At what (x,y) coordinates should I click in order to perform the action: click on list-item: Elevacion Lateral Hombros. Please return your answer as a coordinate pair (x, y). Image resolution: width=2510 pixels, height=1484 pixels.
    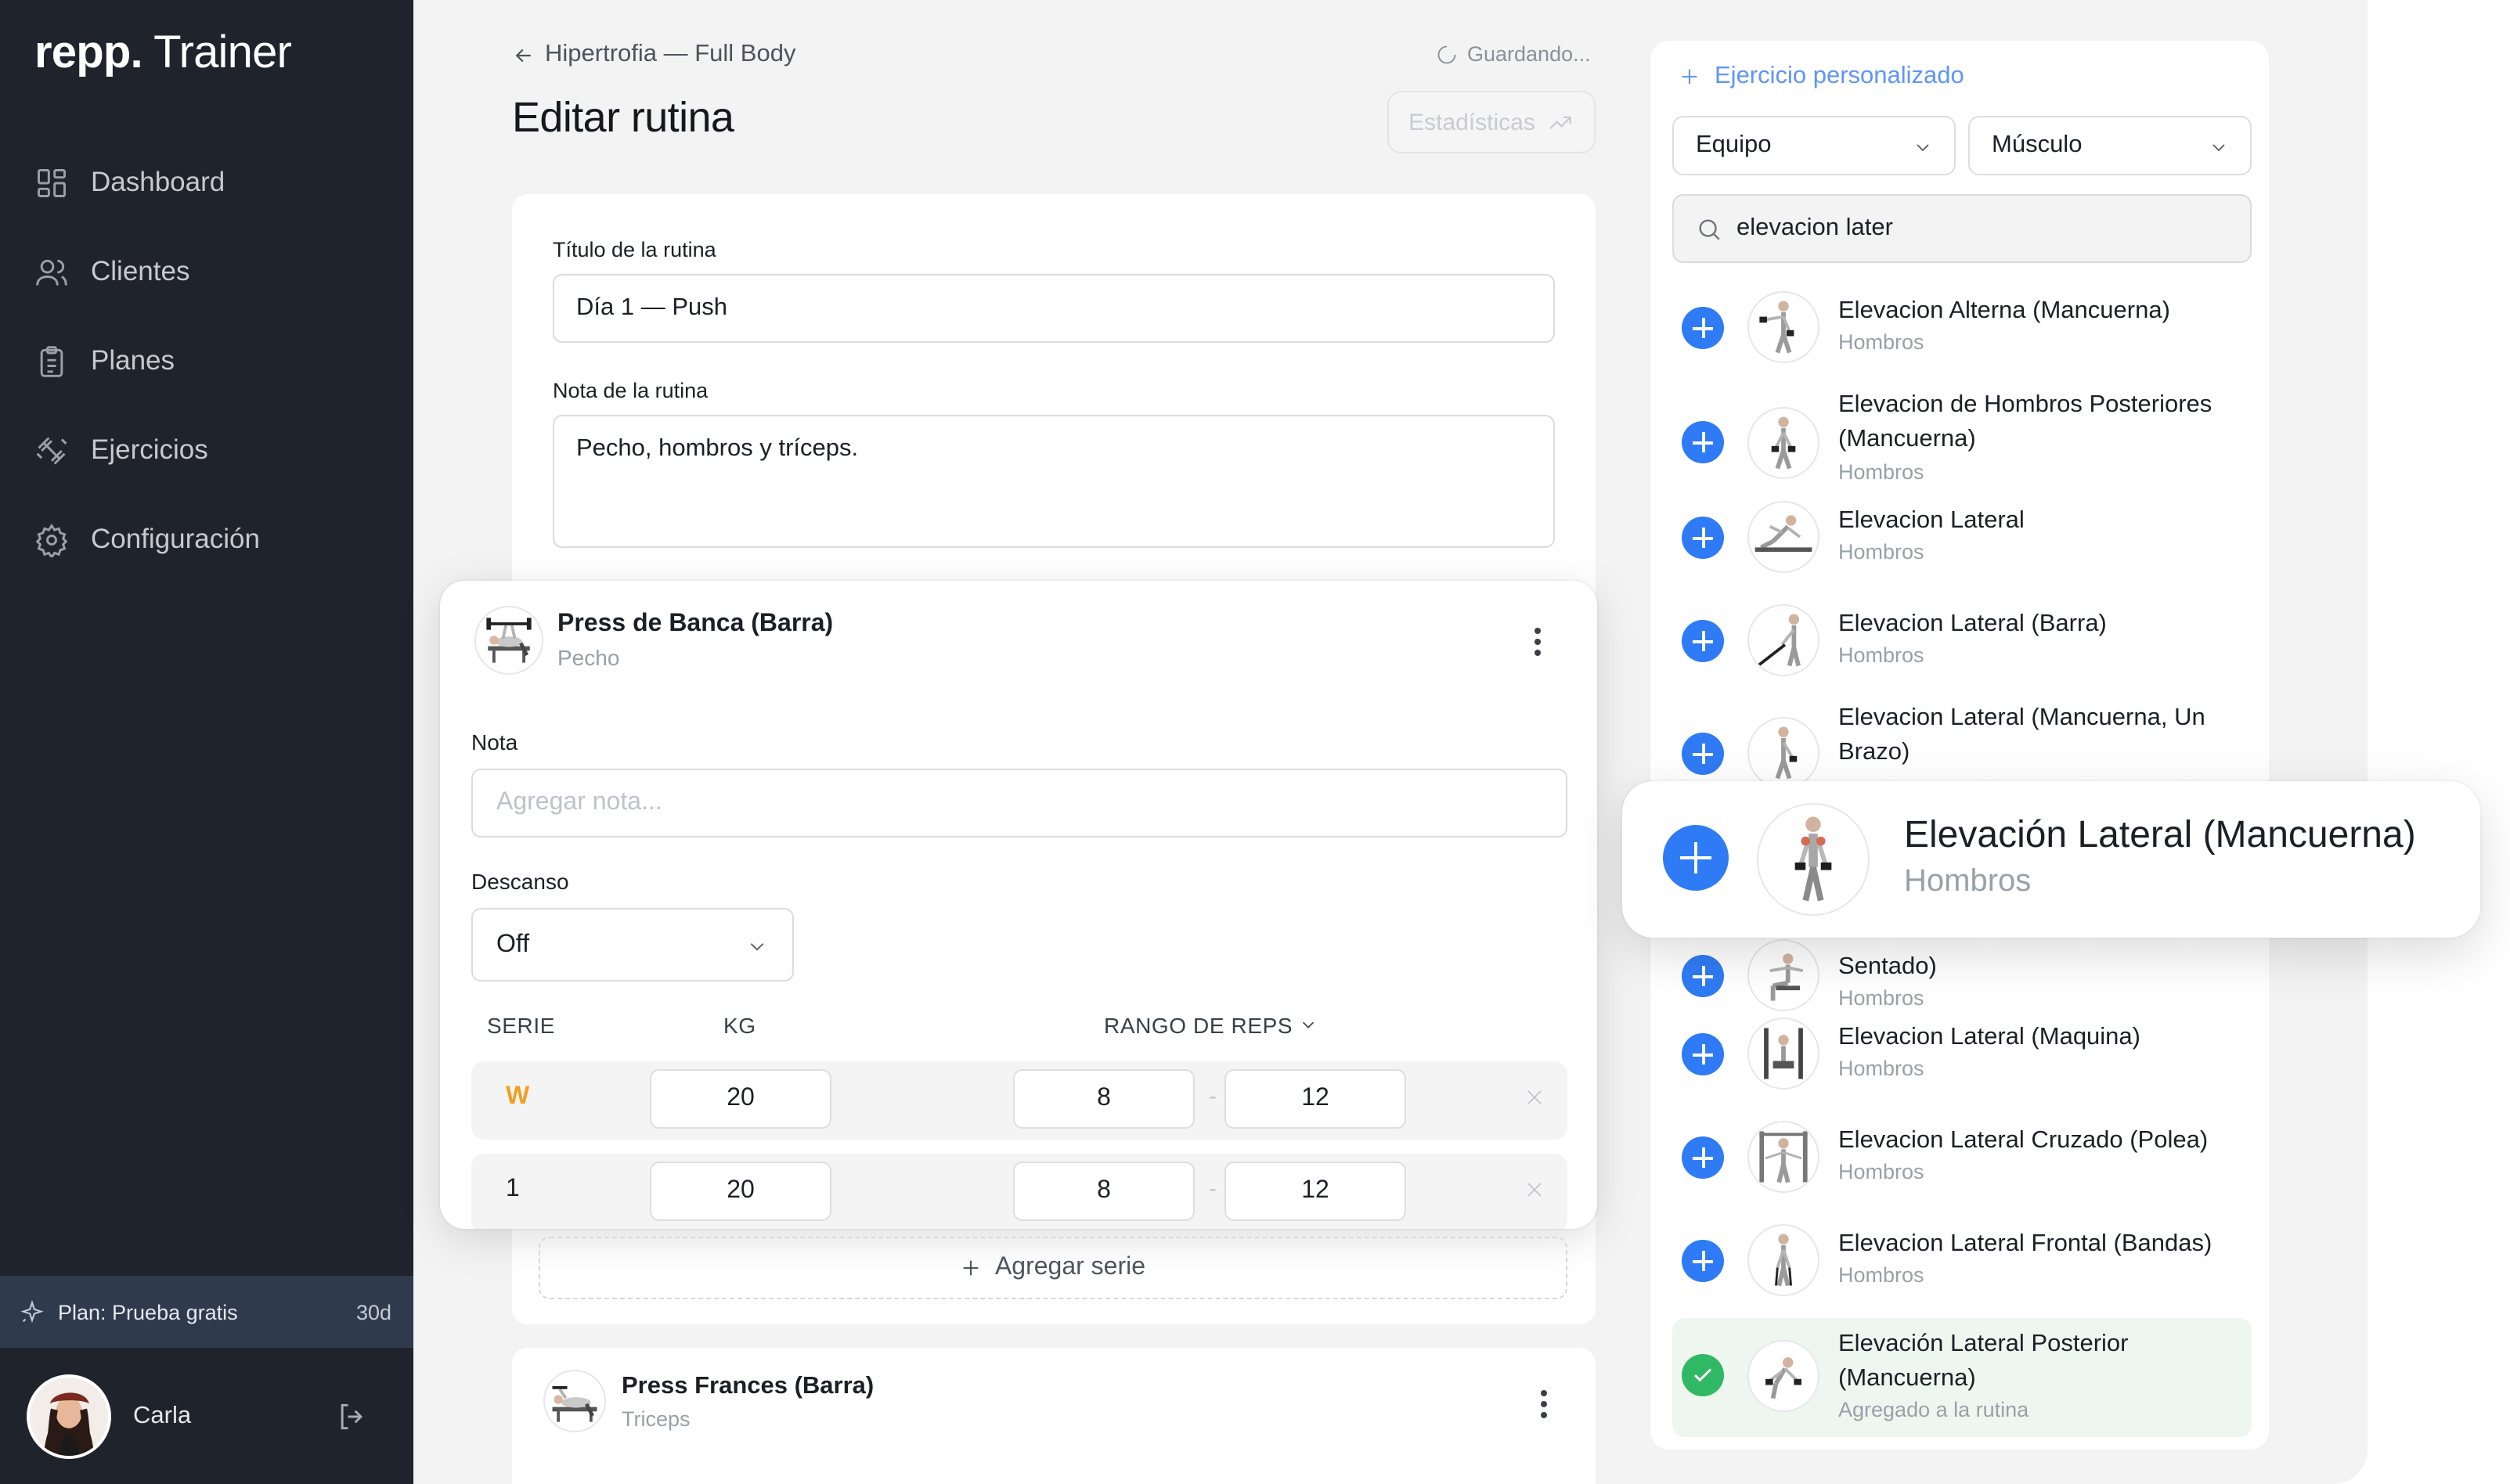
    Looking at the image, I should click on (1962, 537).